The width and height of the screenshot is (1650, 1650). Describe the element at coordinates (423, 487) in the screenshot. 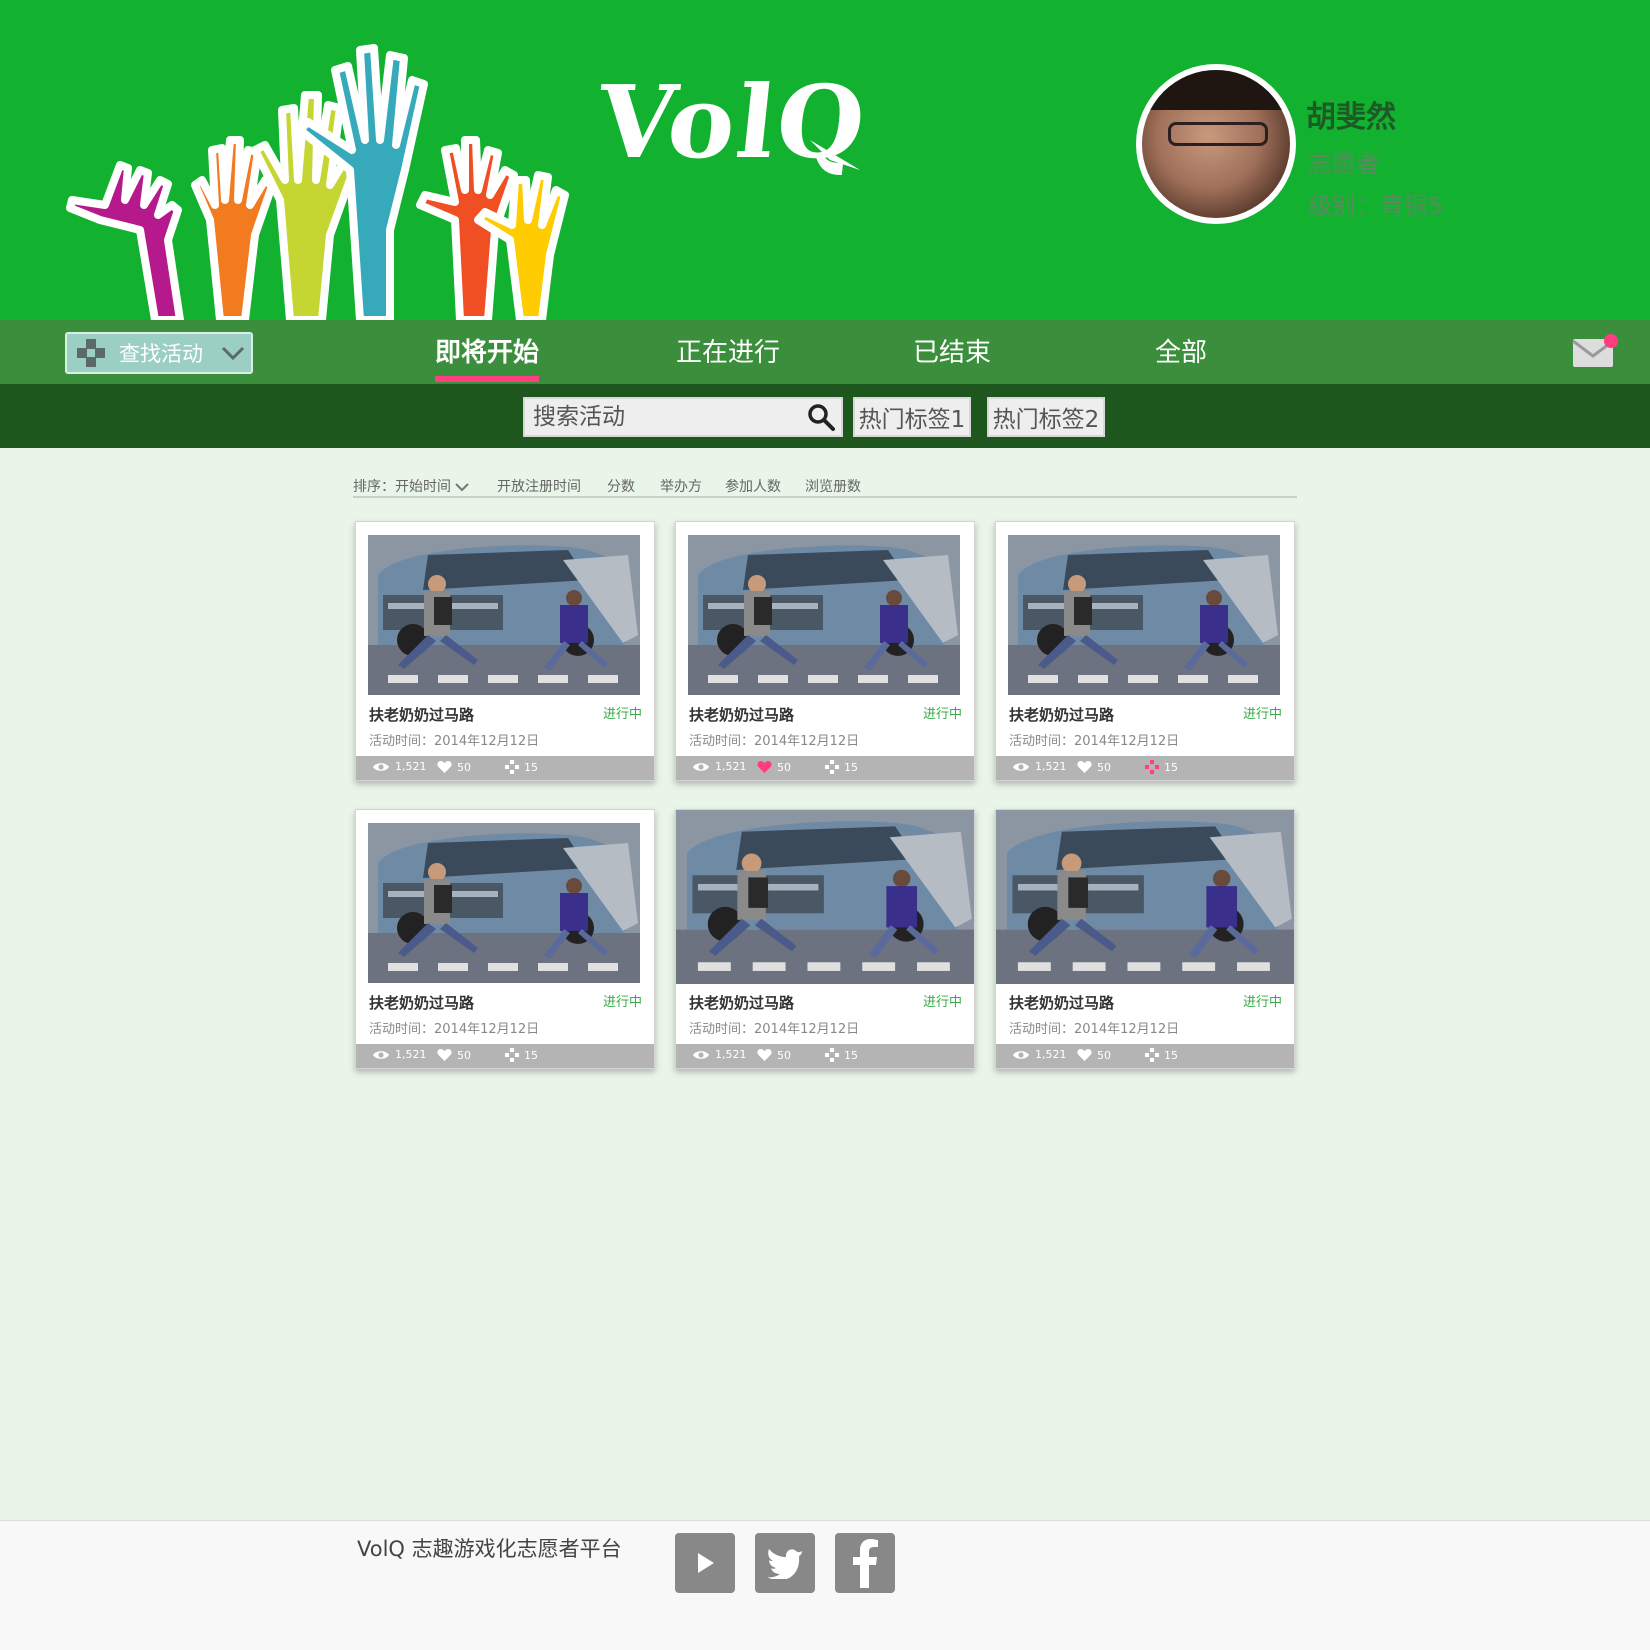

I see `sort-selected-label: 开始时间` at that location.